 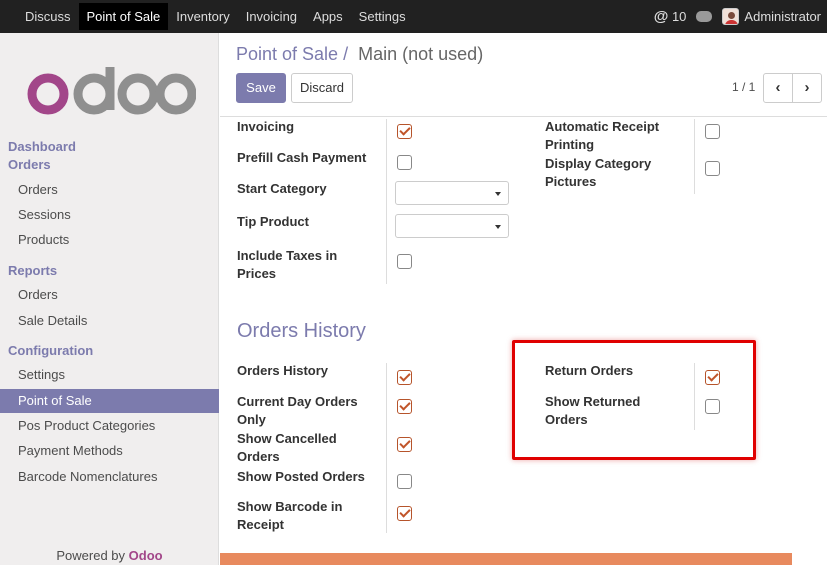 I want to click on field-label-orders-history: Orders History, so click(x=283, y=370).